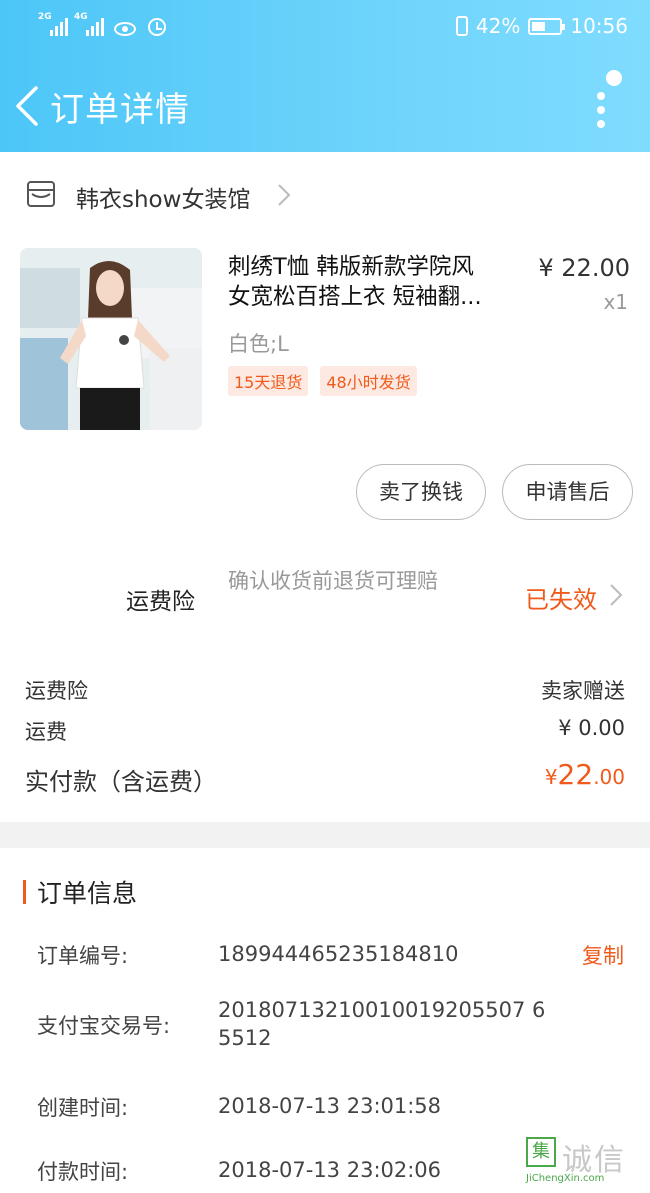  I want to click on watermark-logo: 集, so click(541, 1152).